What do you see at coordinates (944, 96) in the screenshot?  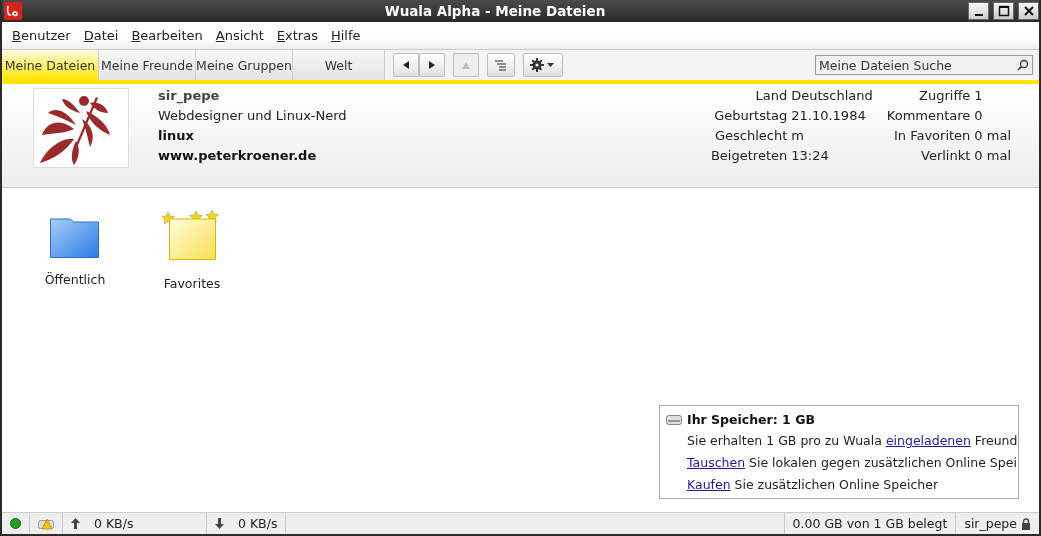 I see `stat-label: Zugriffe` at bounding box center [944, 96].